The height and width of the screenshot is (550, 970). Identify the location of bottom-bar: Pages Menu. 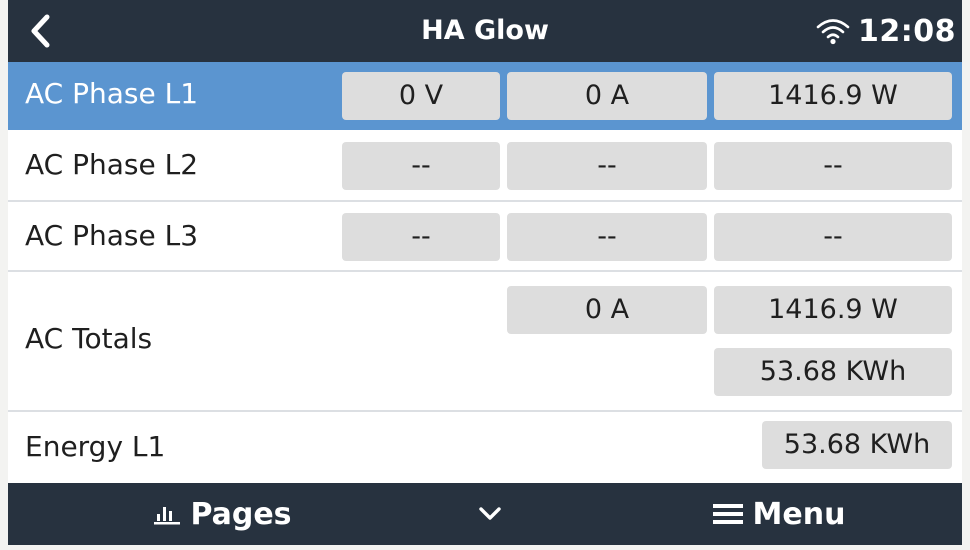
(485, 514).